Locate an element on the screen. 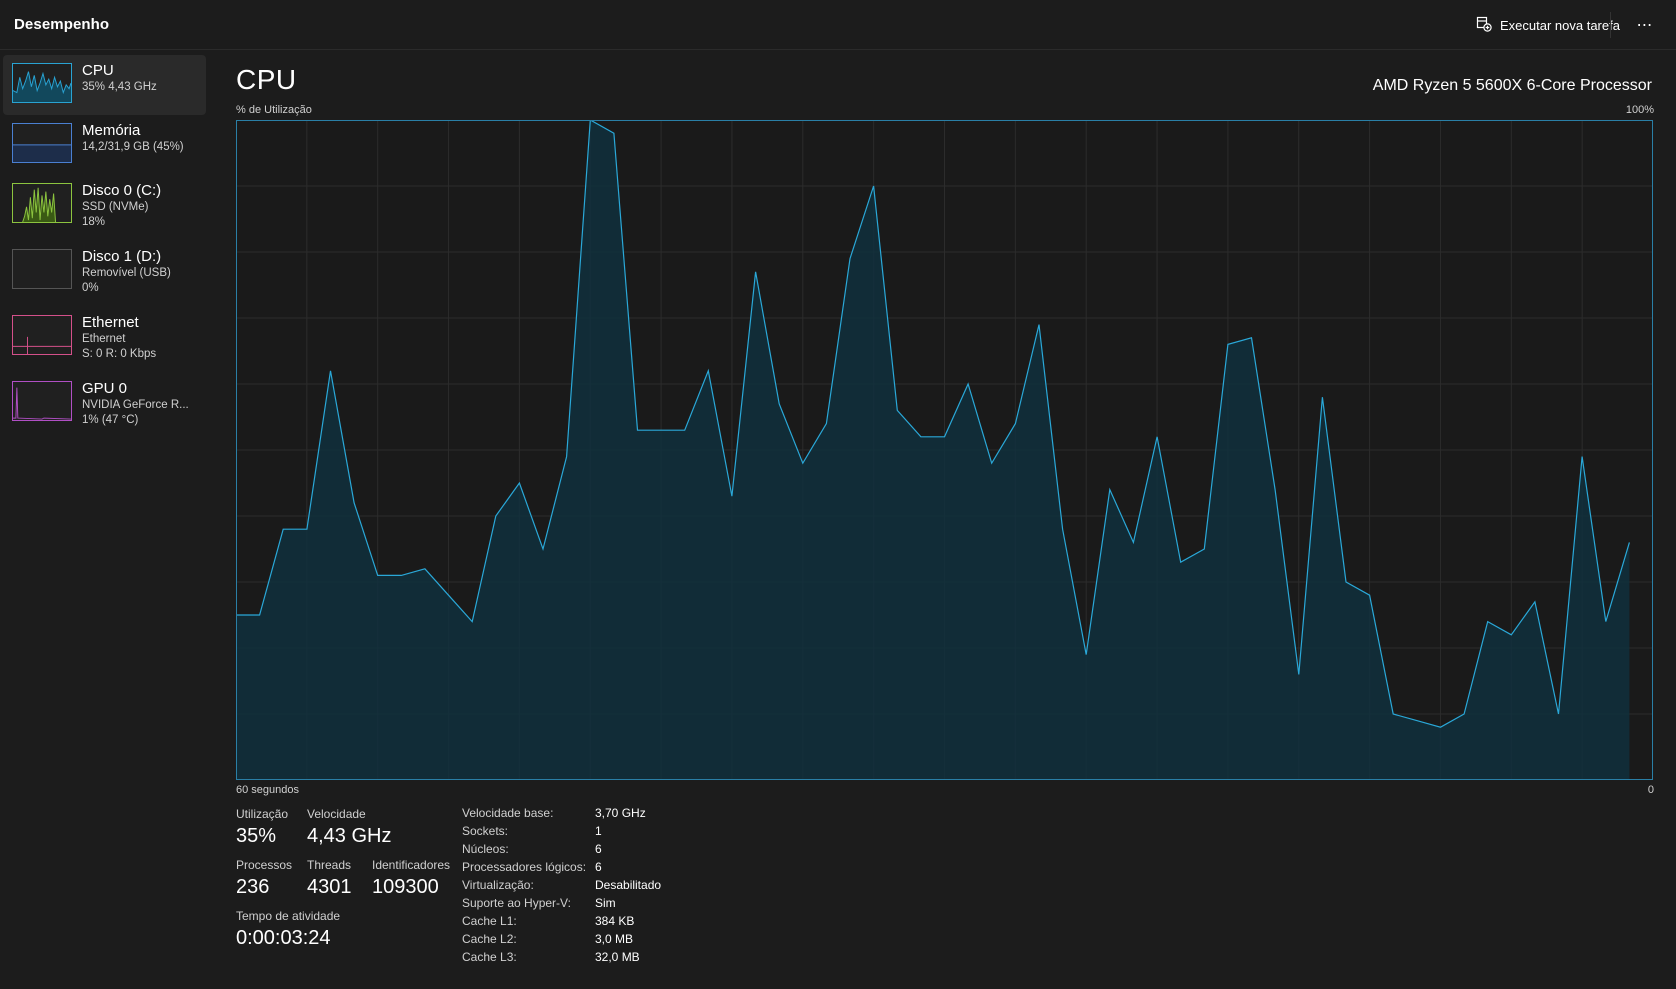  run-new-task-button: Executar nova tarefa is located at coordinates (1548, 25).